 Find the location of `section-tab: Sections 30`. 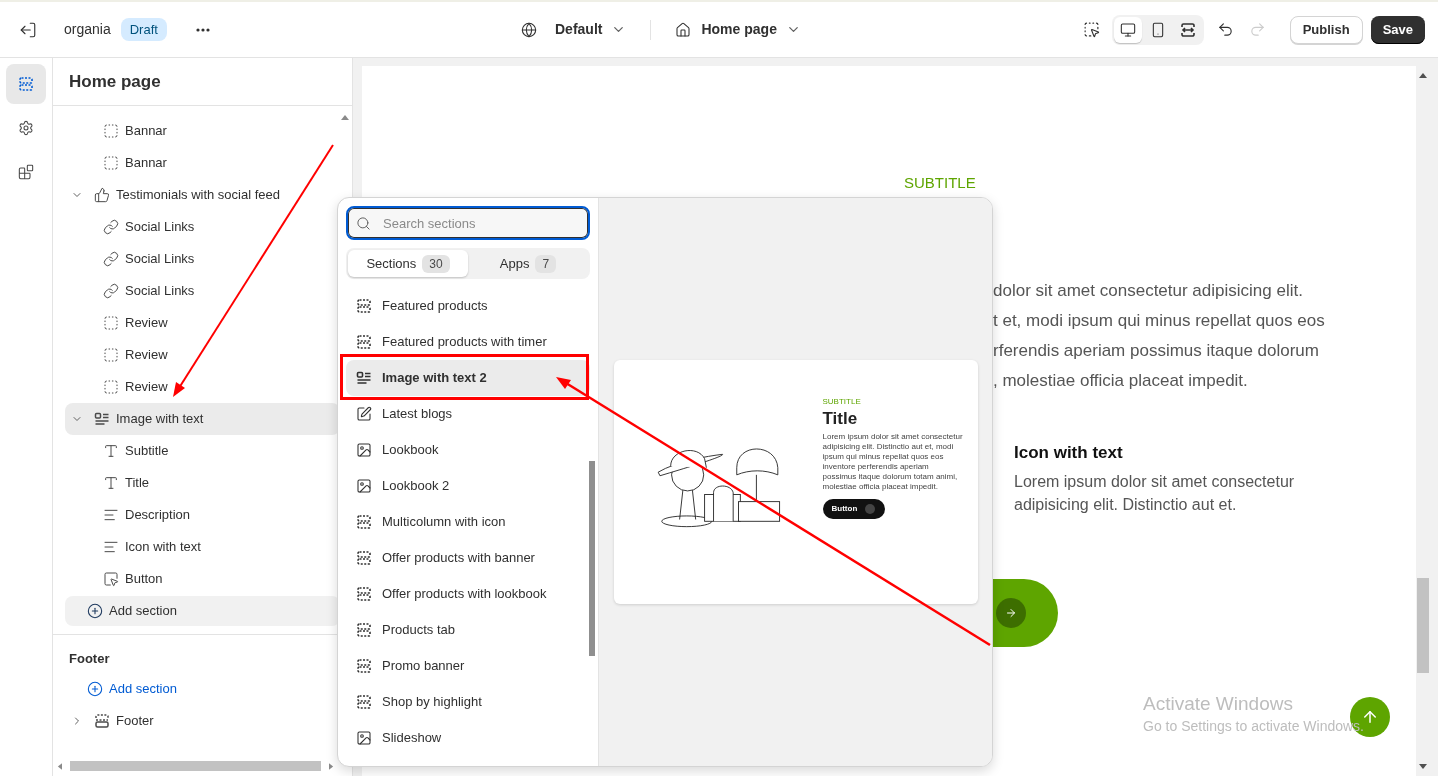

section-tab: Sections 30 is located at coordinates (408, 263).